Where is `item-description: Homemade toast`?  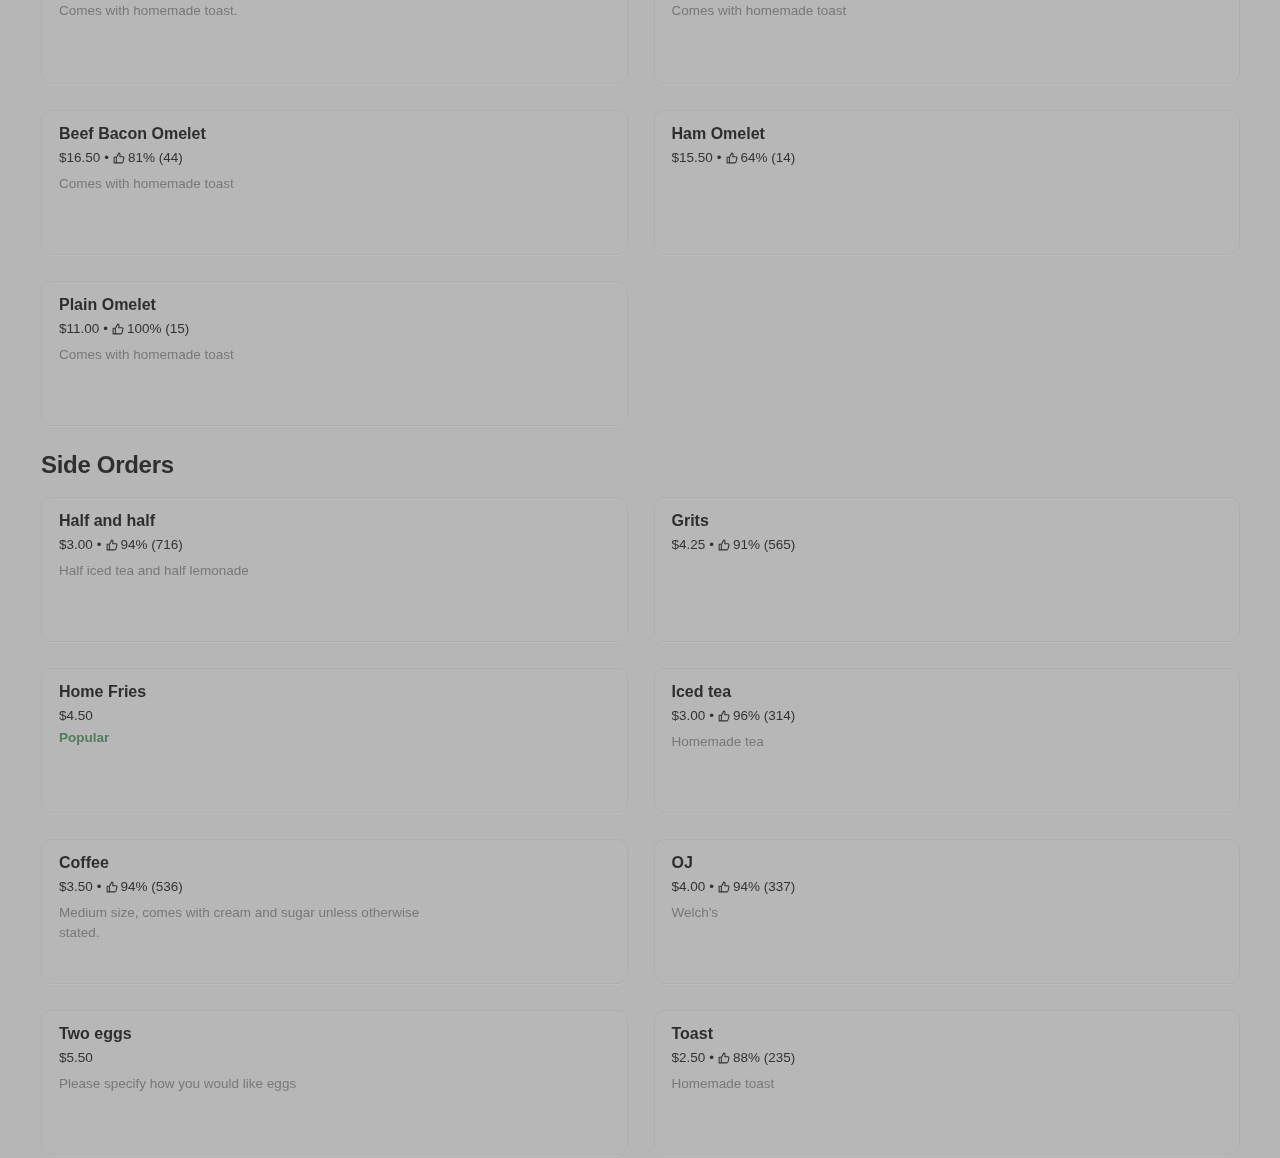
item-description: Homemade toast is located at coordinates (723, 1084).